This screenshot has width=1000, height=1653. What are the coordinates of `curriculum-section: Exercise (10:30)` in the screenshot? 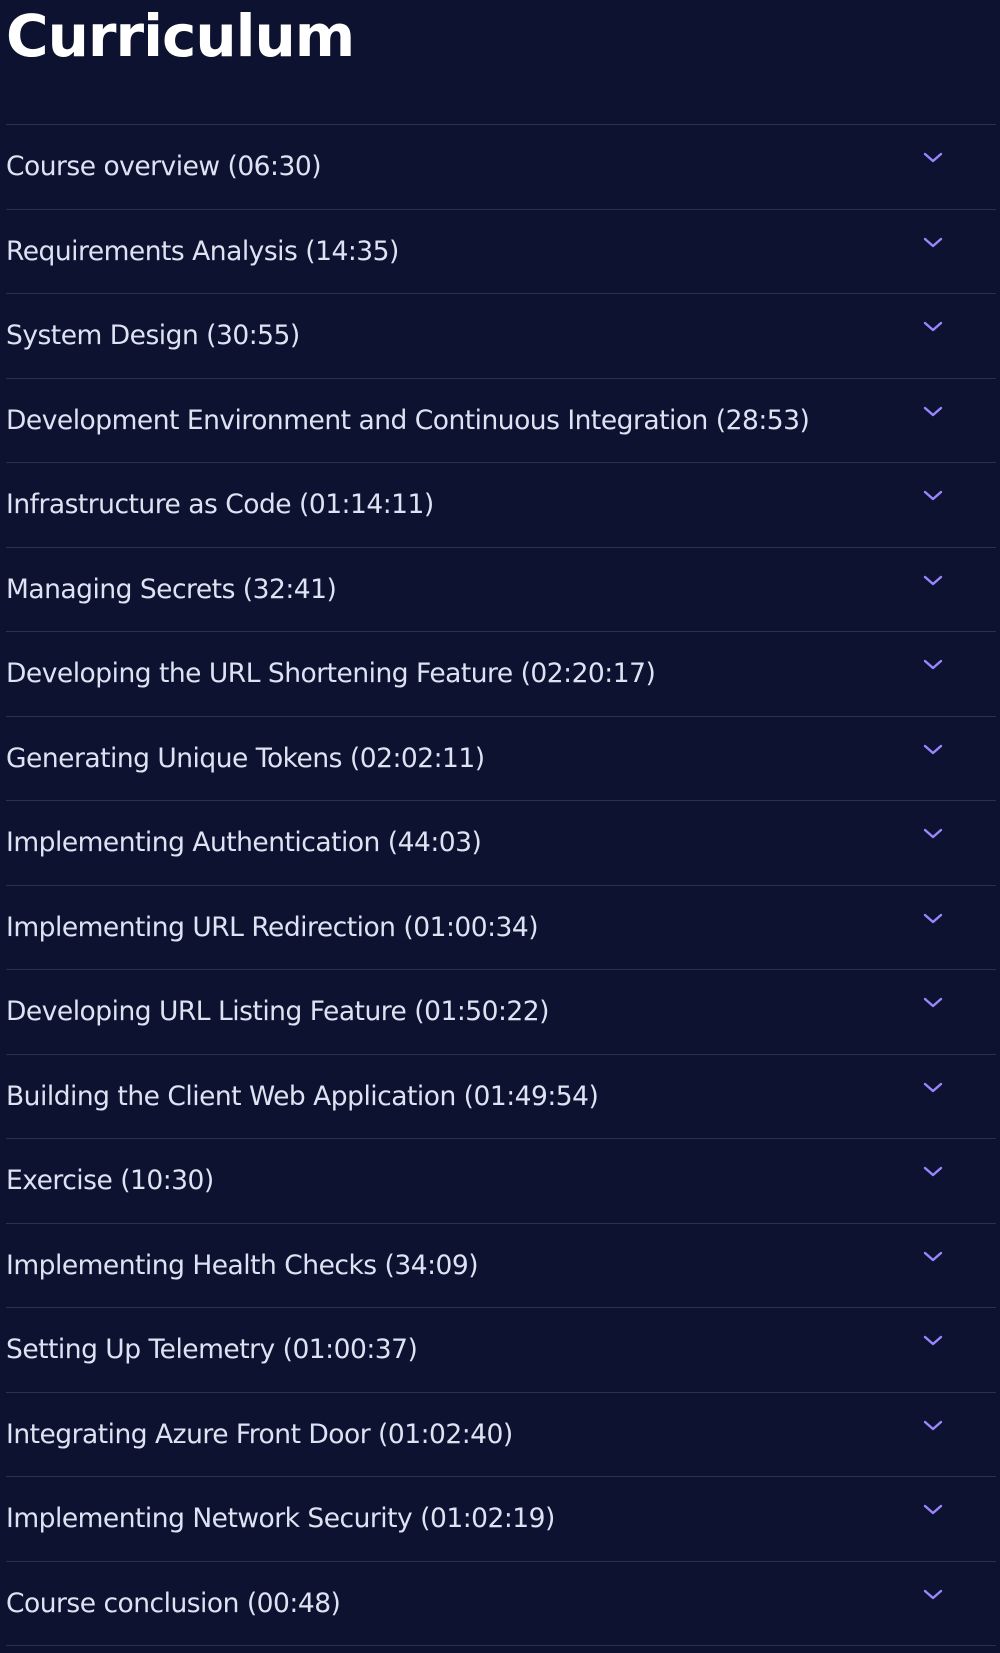 It's located at (501, 1181).